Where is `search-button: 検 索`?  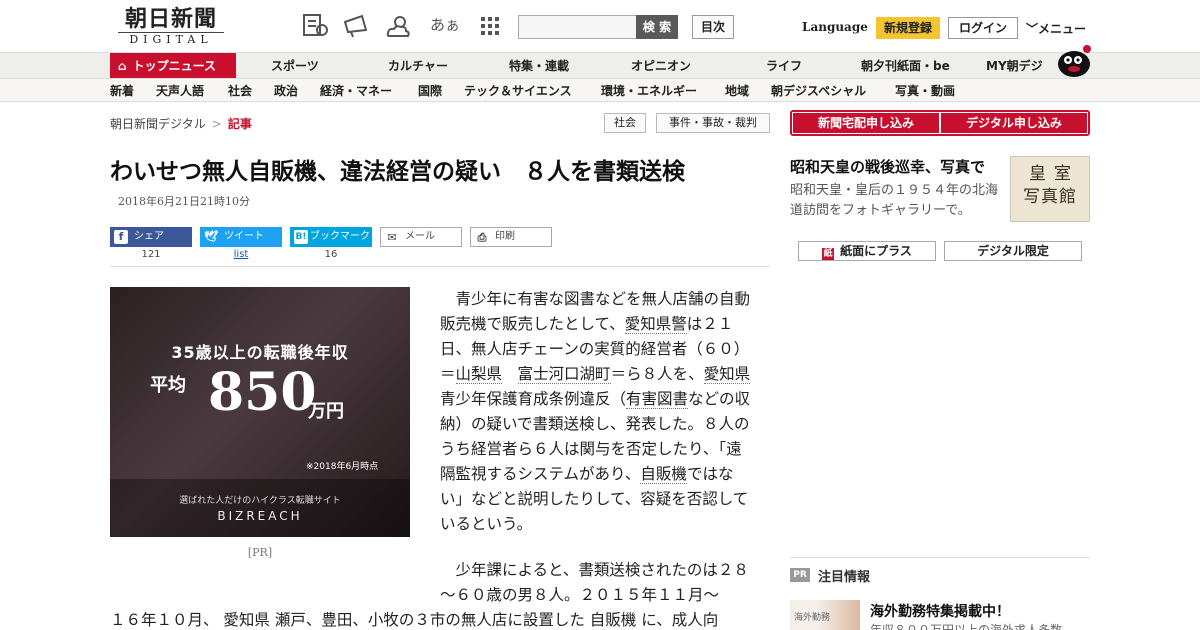
search-button: 検 索 is located at coordinates (657, 27).